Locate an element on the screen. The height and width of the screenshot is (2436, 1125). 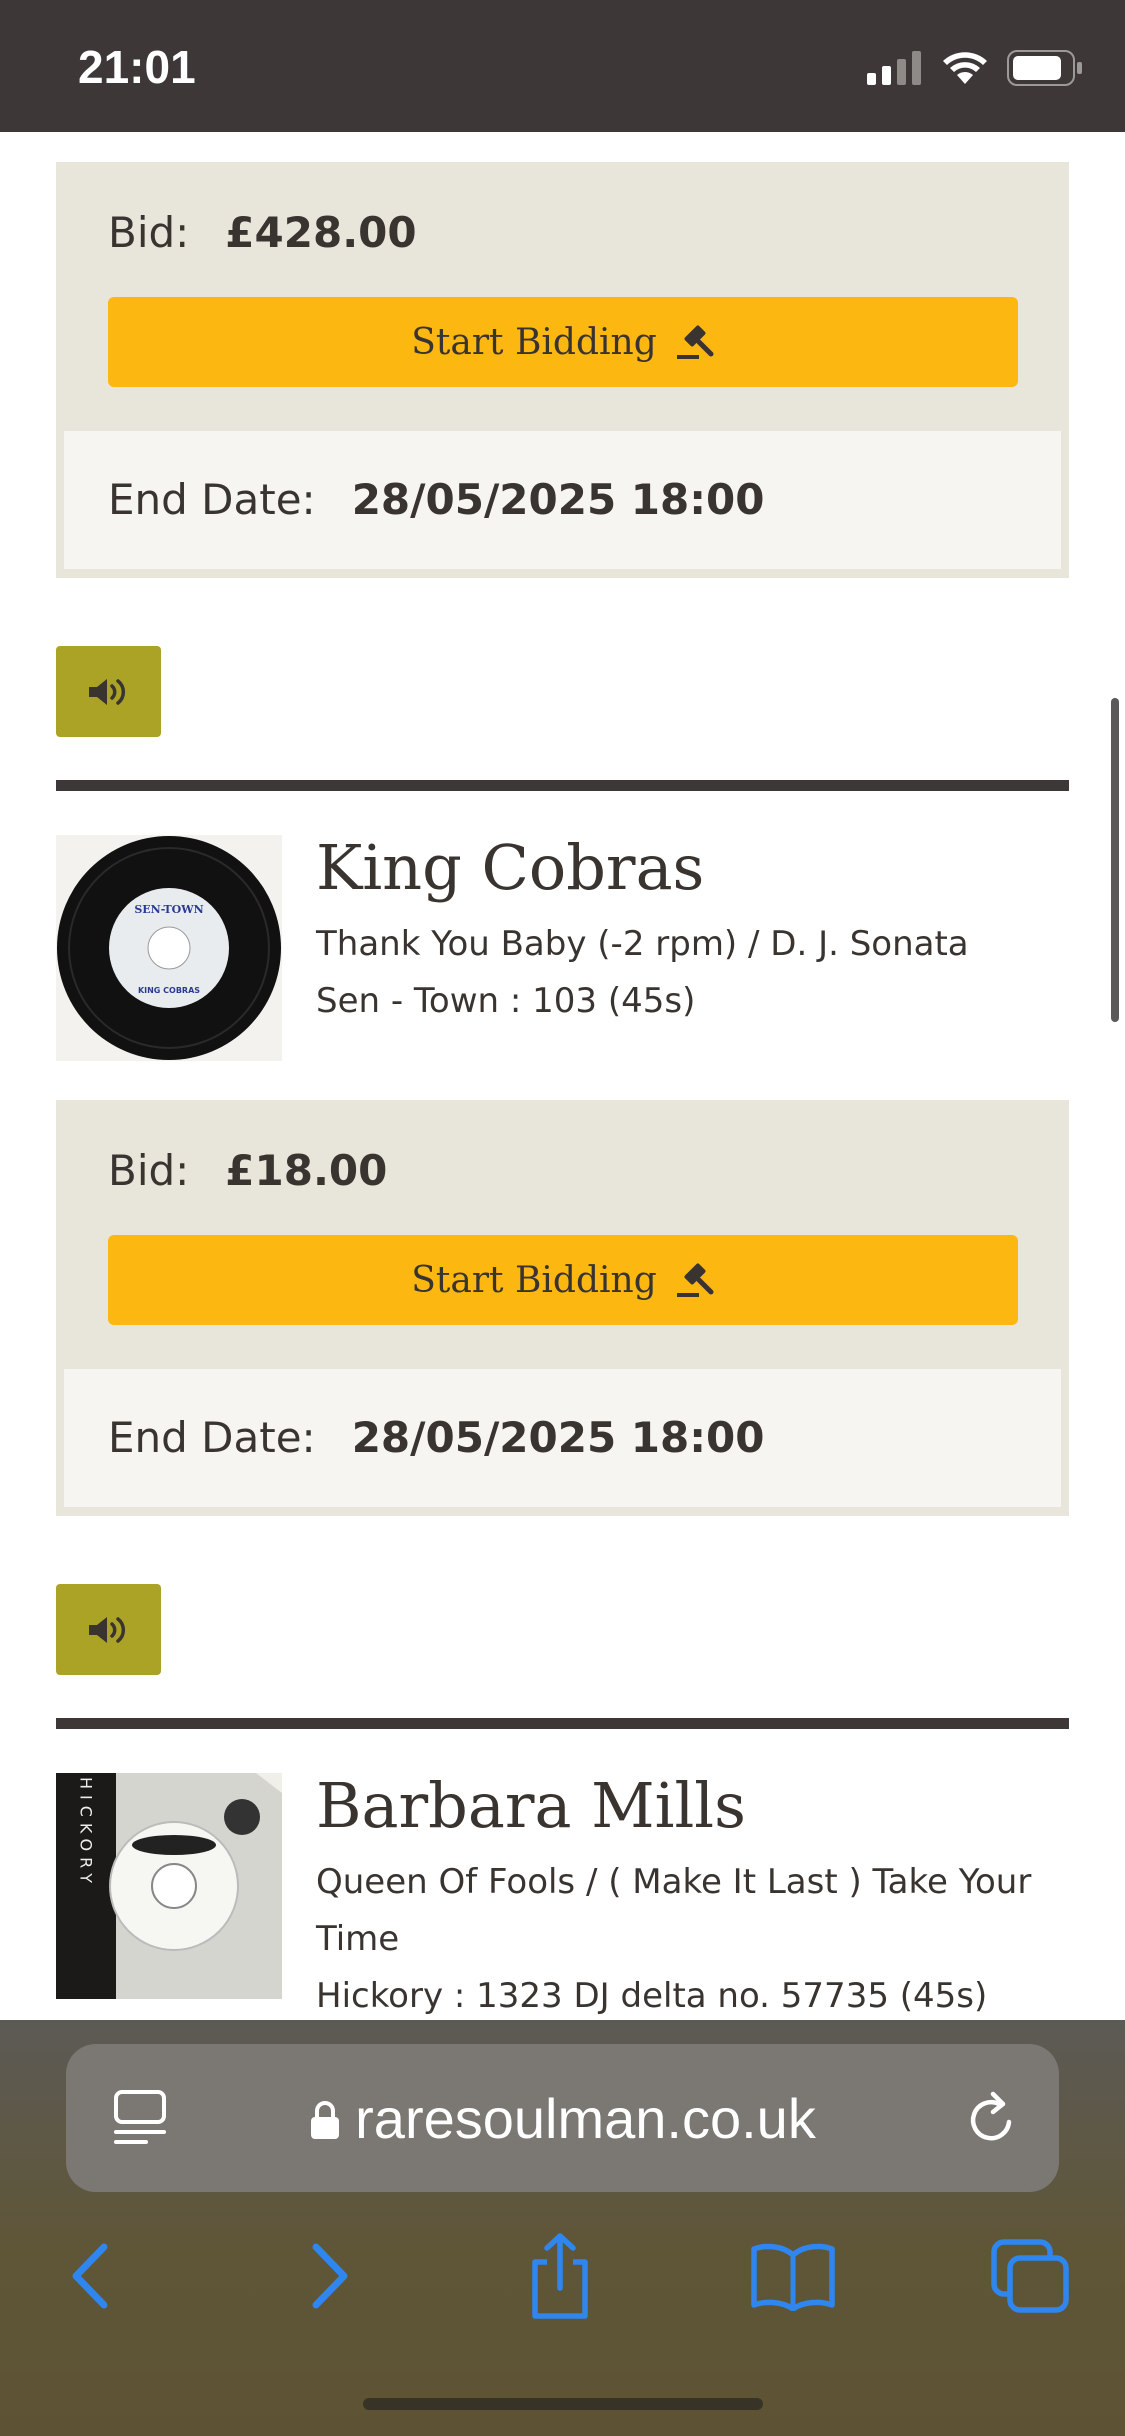
thumb-label-bottom: KING COBRAS is located at coordinates (169, 990).